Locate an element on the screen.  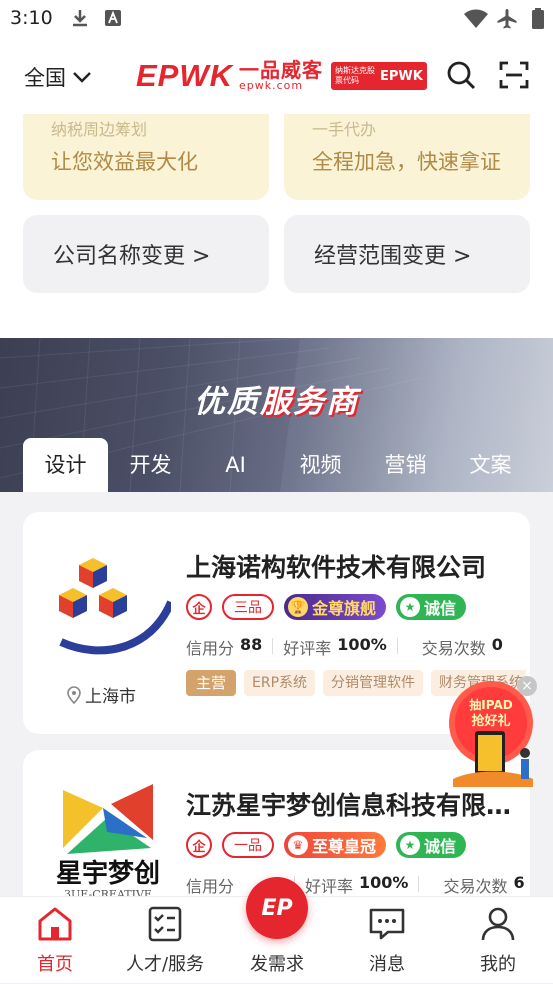
tab-development: 开发 is located at coordinates (150, 465).